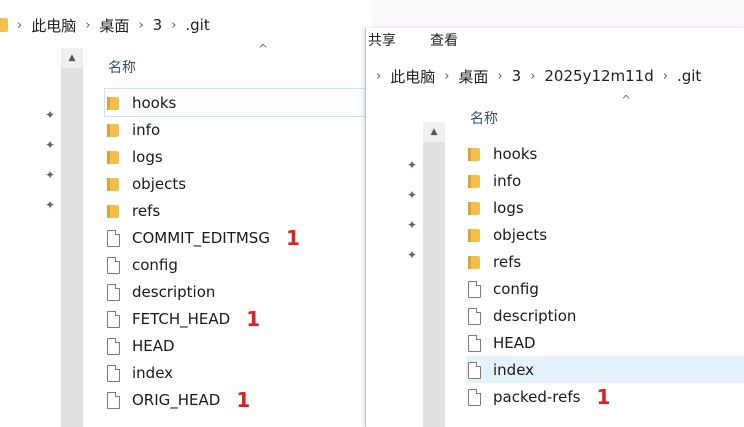 Image resolution: width=744 pixels, height=427 pixels. I want to click on file-name: ORIG_HEAD, so click(176, 399).